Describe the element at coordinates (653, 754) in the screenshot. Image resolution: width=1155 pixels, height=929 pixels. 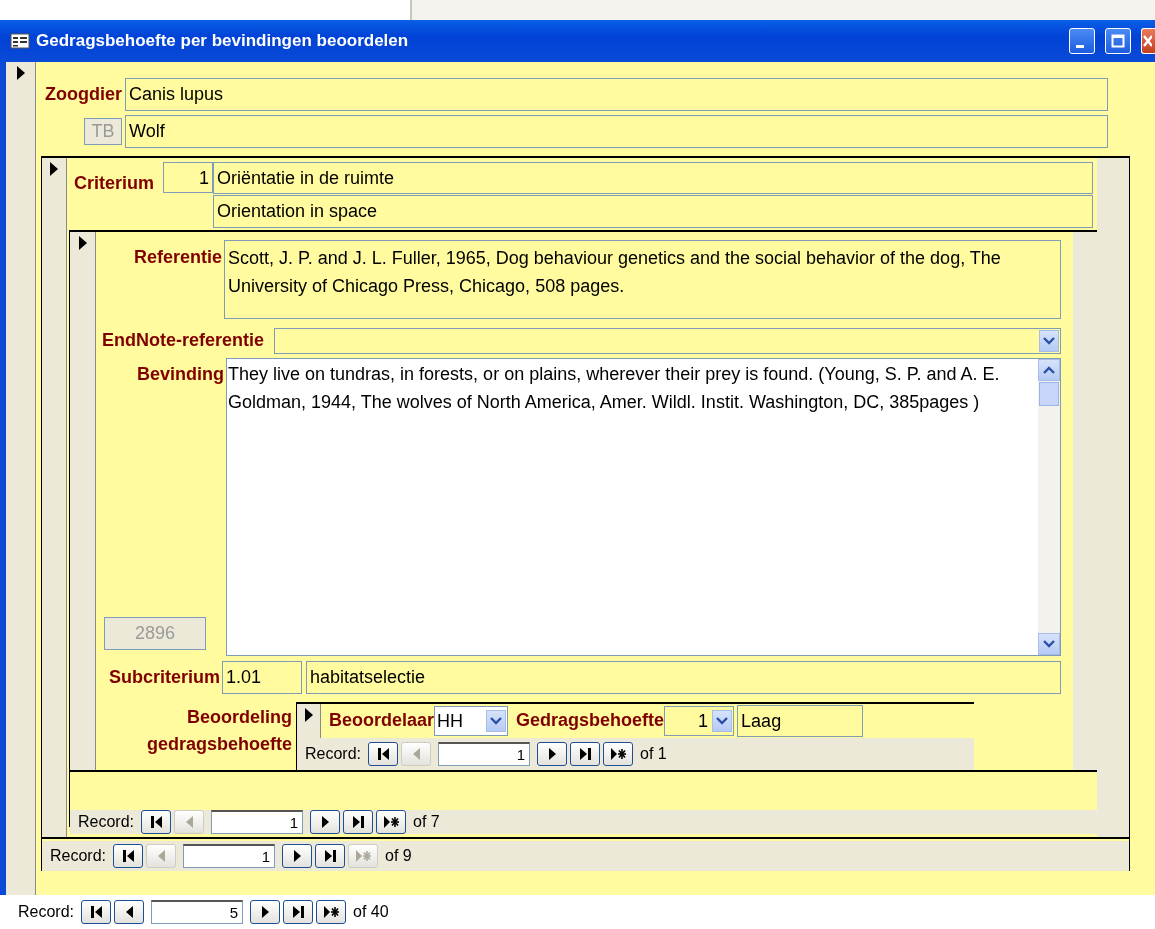
I see `record-count: of 1` at that location.